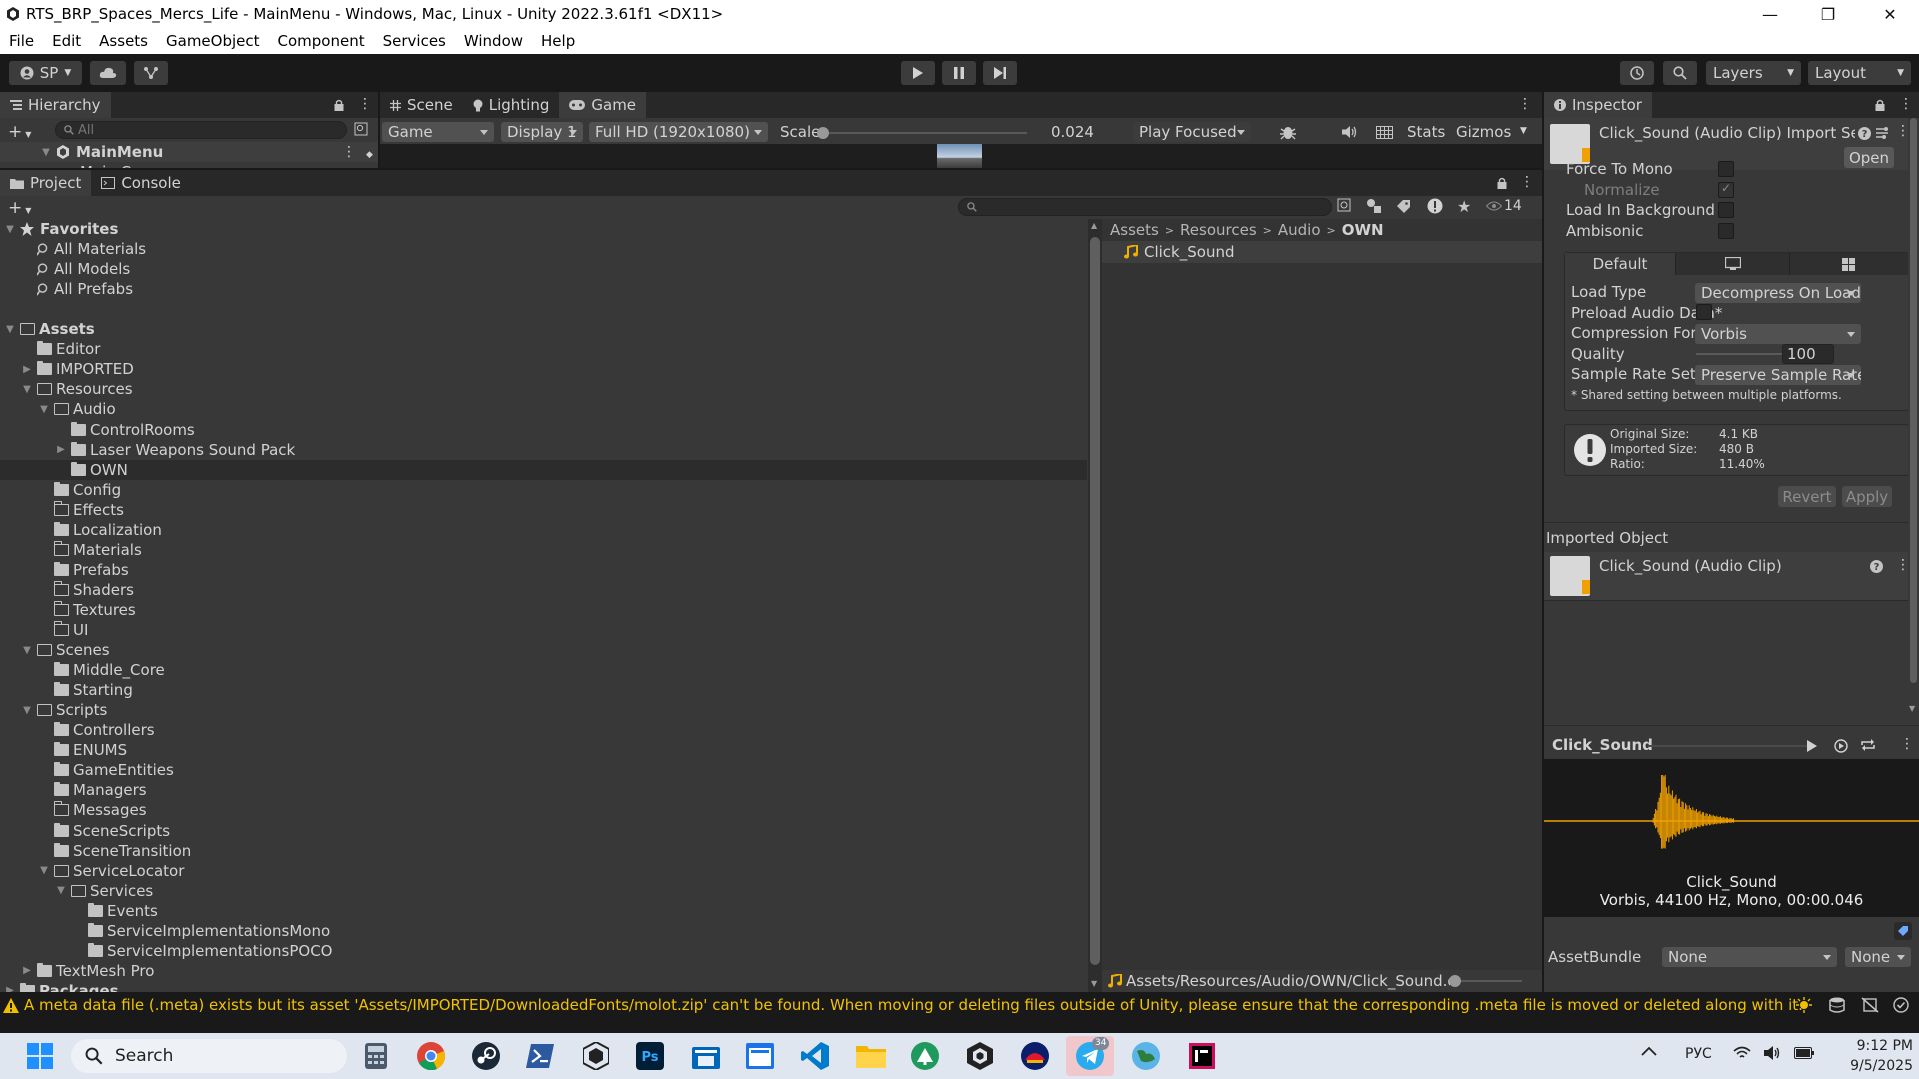 The height and width of the screenshot is (1079, 1919). What do you see at coordinates (924, 133) in the screenshot?
I see `scale-slider` at bounding box center [924, 133].